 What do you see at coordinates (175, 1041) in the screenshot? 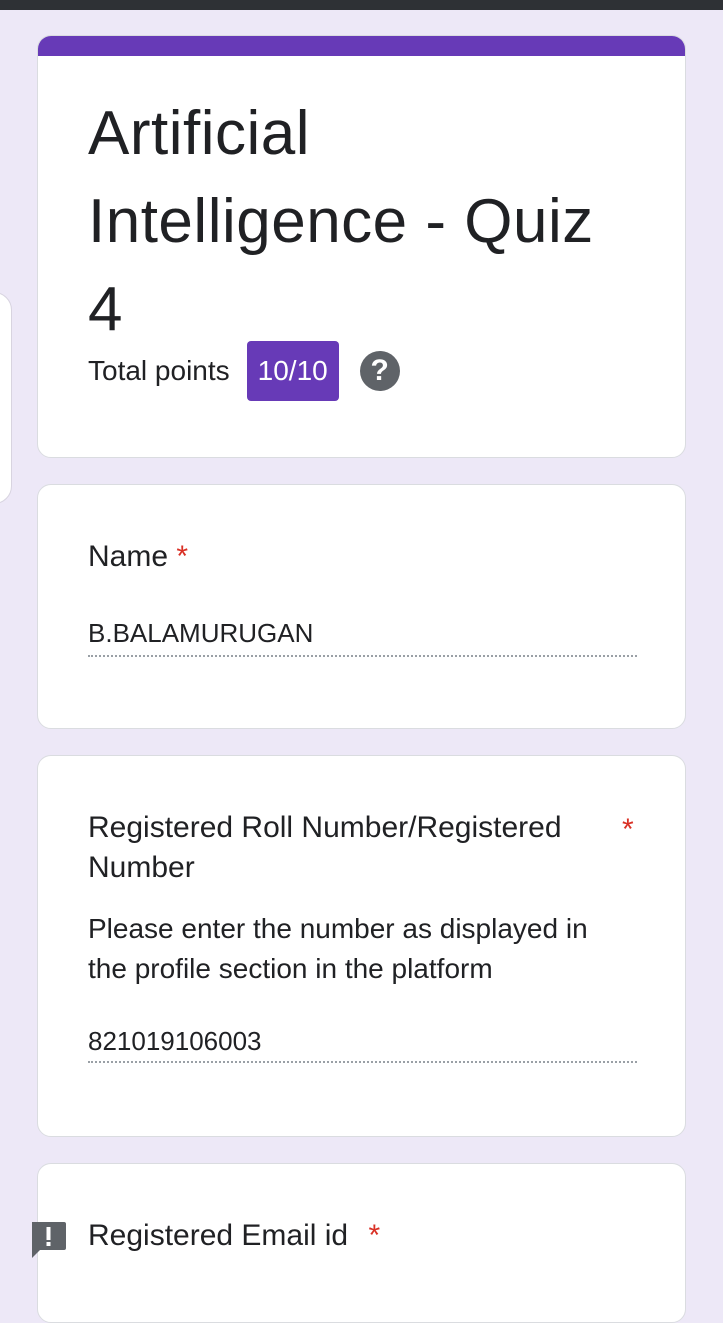
I see `answer-value: 821019106003` at bounding box center [175, 1041].